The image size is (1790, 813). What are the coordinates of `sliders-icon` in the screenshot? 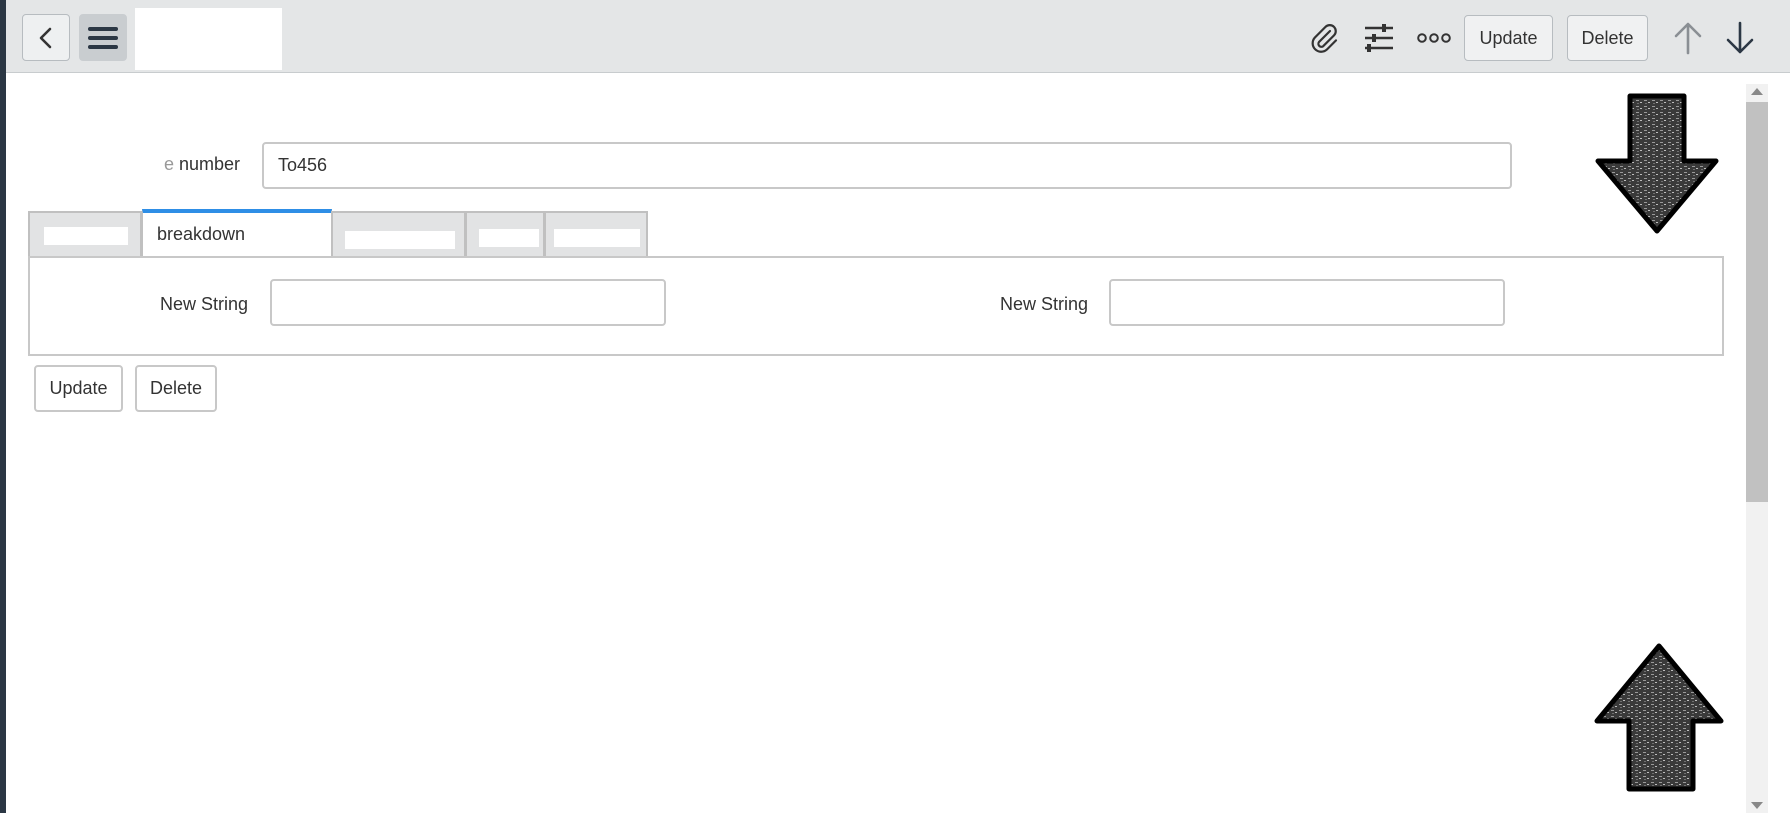 It's located at (1379, 38).